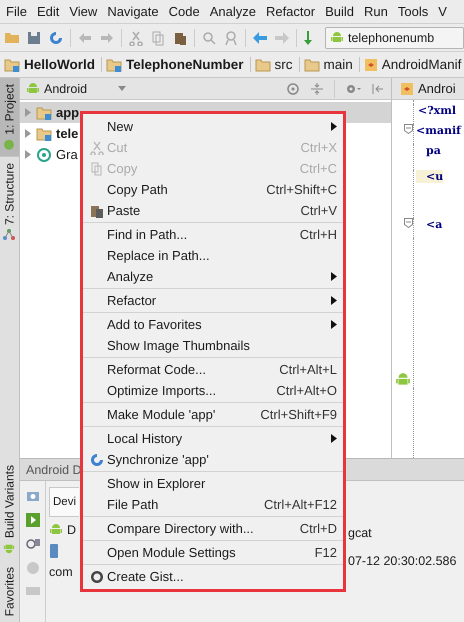 Image resolution: width=464 pixels, height=622 pixels. Describe the element at coordinates (438, 130) in the screenshot. I see `code-line: <manif` at that location.